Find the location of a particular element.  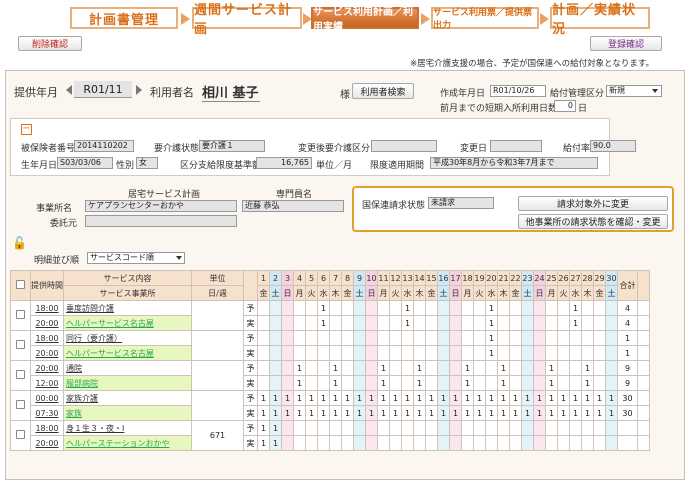

start-time: 18:00 is located at coordinates (47, 338).